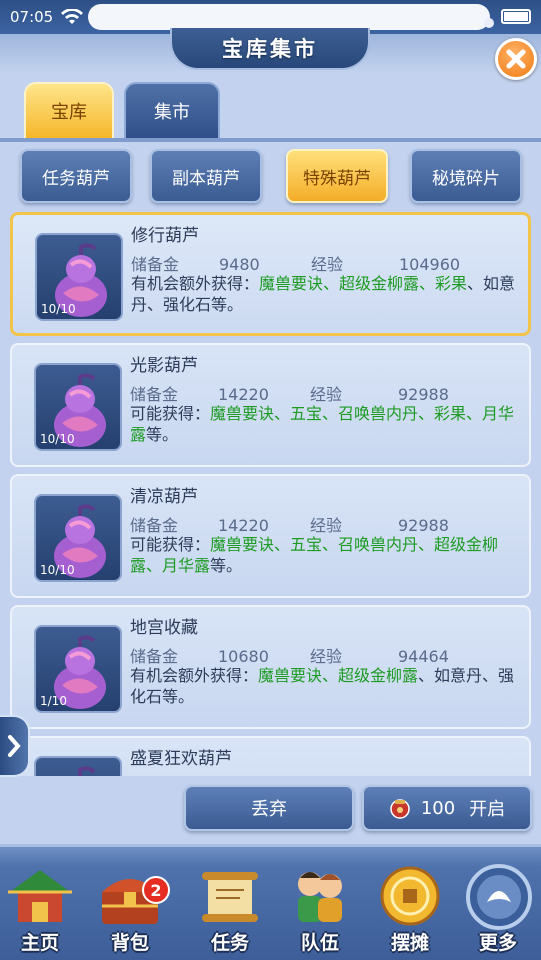 The width and height of the screenshot is (541, 960). I want to click on chevron-right-icon, so click(14, 746).